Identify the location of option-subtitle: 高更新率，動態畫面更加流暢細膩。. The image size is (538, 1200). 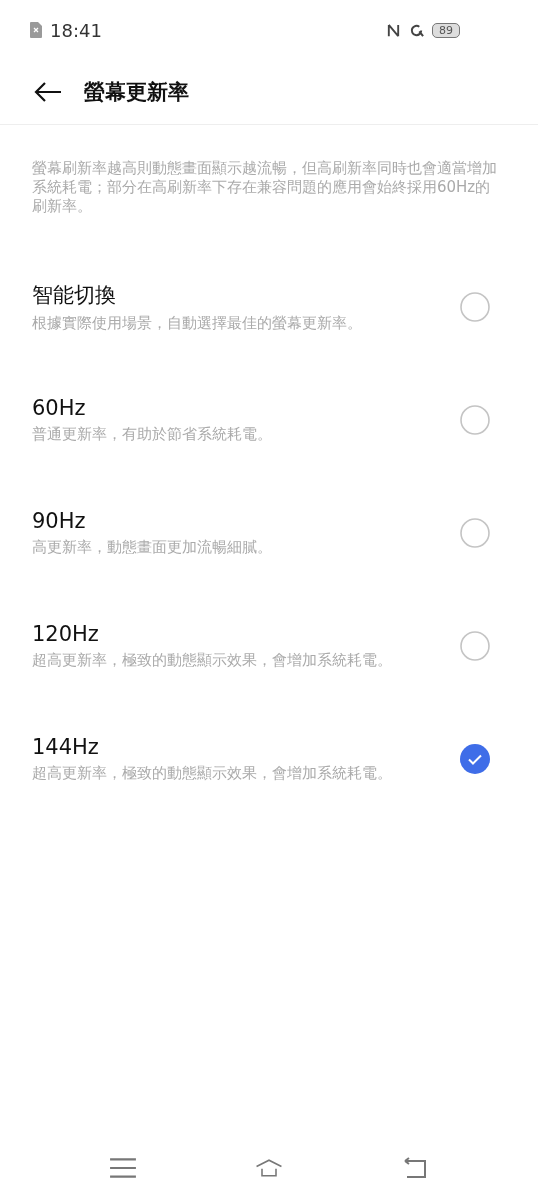
(152, 546).